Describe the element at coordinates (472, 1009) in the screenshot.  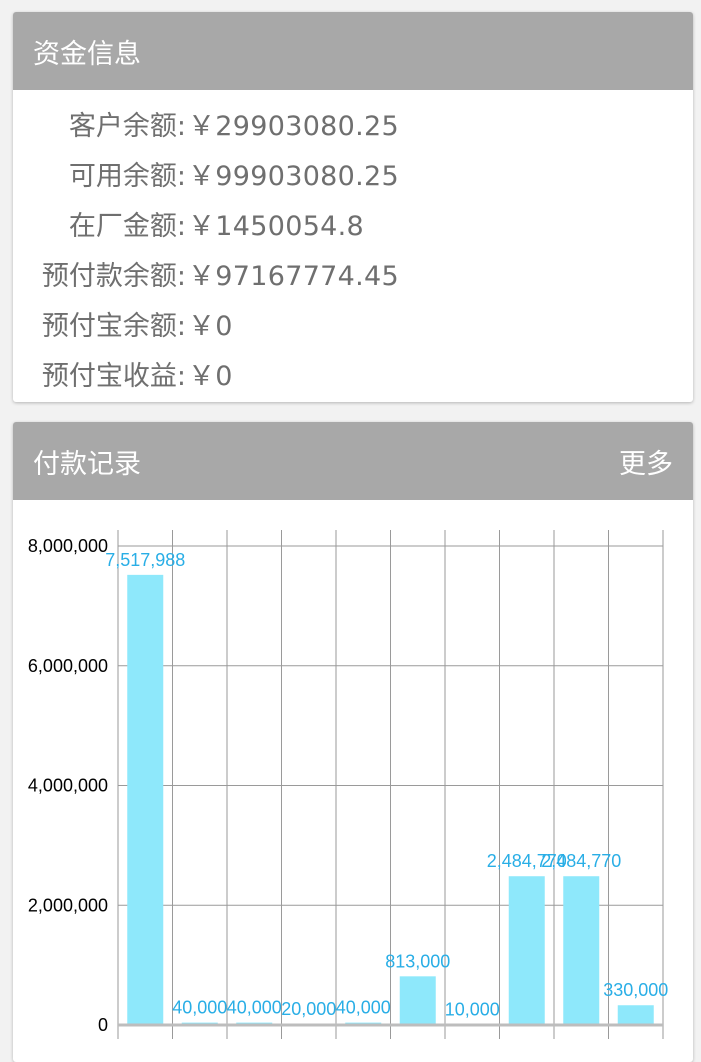
I see `bar-data-label: 10,000` at that location.